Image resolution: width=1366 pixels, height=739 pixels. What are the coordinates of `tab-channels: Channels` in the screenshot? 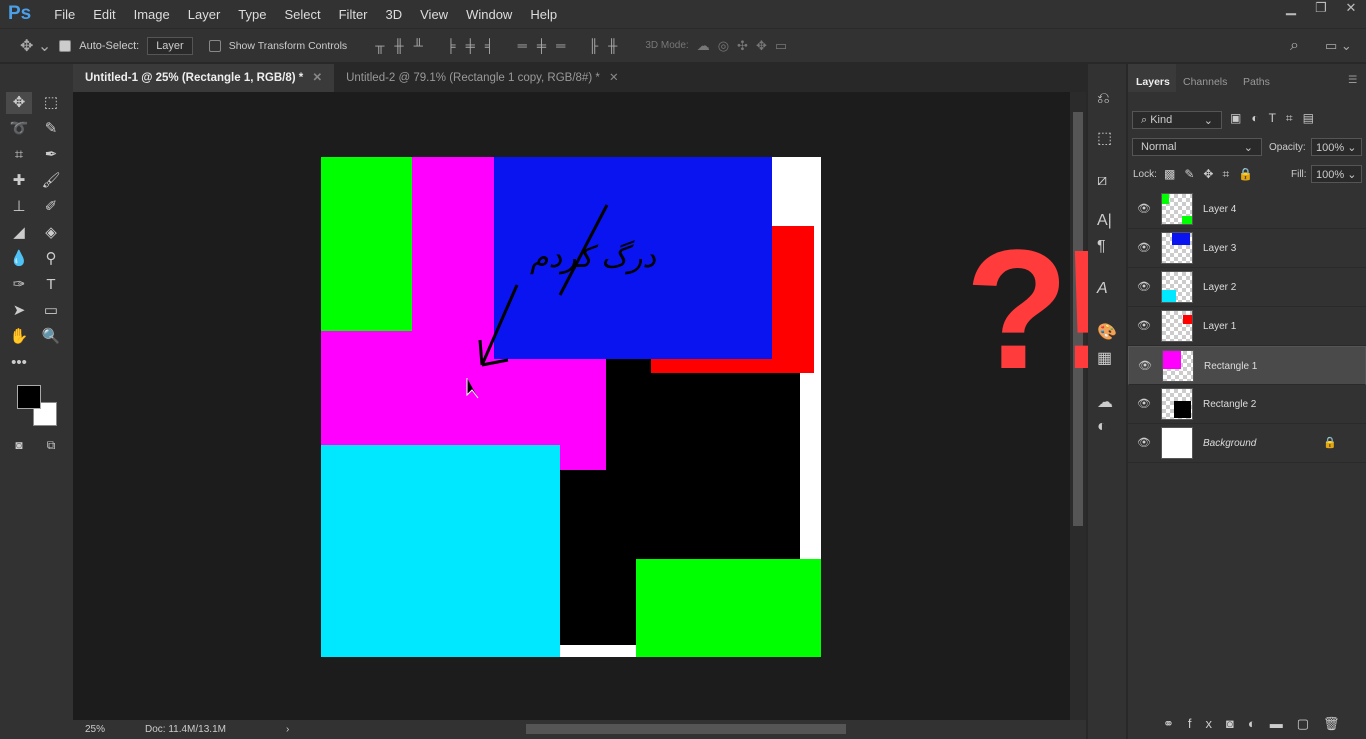 It's located at (1205, 82).